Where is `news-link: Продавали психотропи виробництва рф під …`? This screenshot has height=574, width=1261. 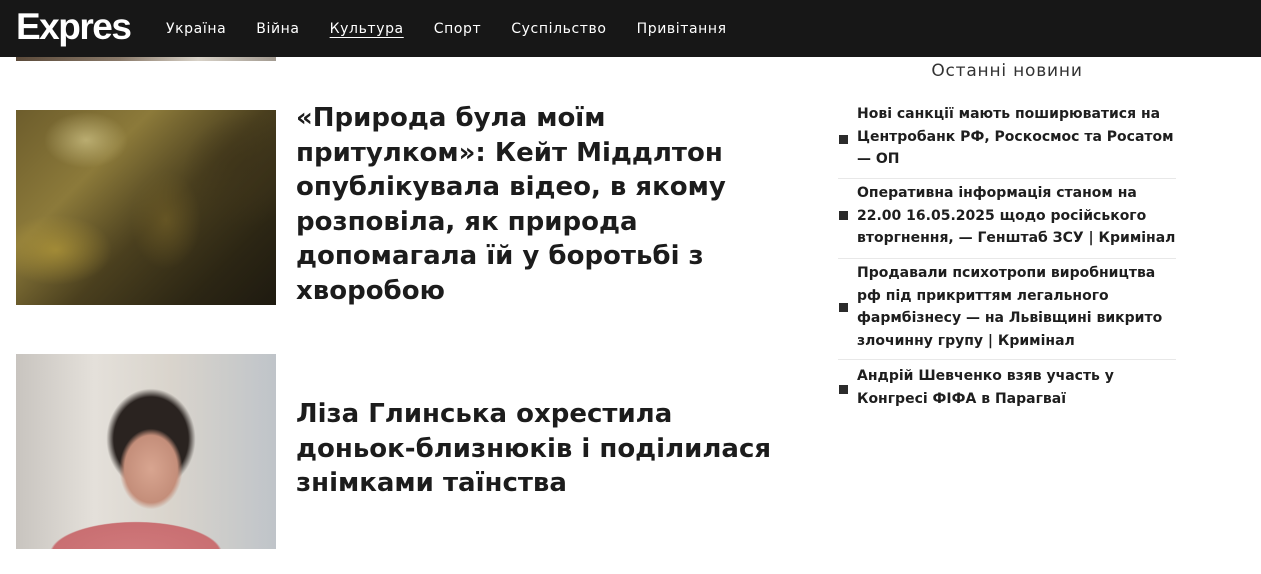 news-link: Продавали психотропи виробництва рф під … is located at coordinates (1017, 307).